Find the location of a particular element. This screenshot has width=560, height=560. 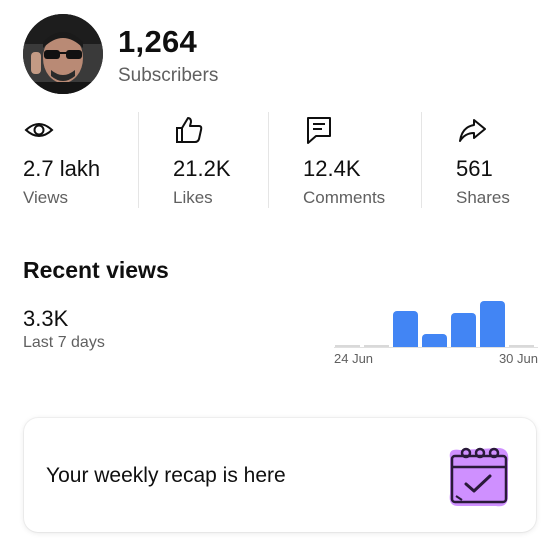

subscriber-count: 1,264 is located at coordinates (158, 41).